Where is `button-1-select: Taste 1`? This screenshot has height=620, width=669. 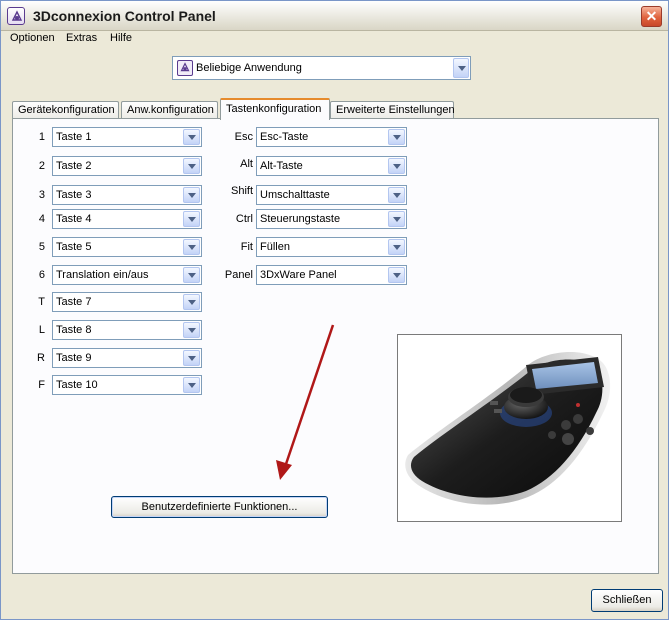 button-1-select: Taste 1 is located at coordinates (127, 137).